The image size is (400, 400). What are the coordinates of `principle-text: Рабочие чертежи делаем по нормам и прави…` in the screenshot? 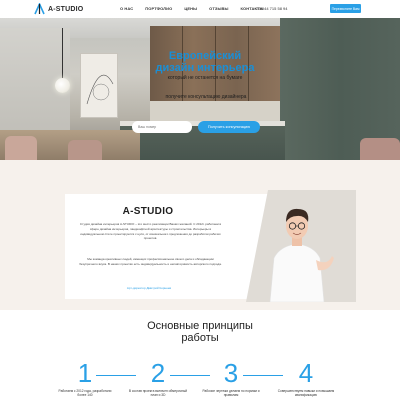 It's located at (231, 393).